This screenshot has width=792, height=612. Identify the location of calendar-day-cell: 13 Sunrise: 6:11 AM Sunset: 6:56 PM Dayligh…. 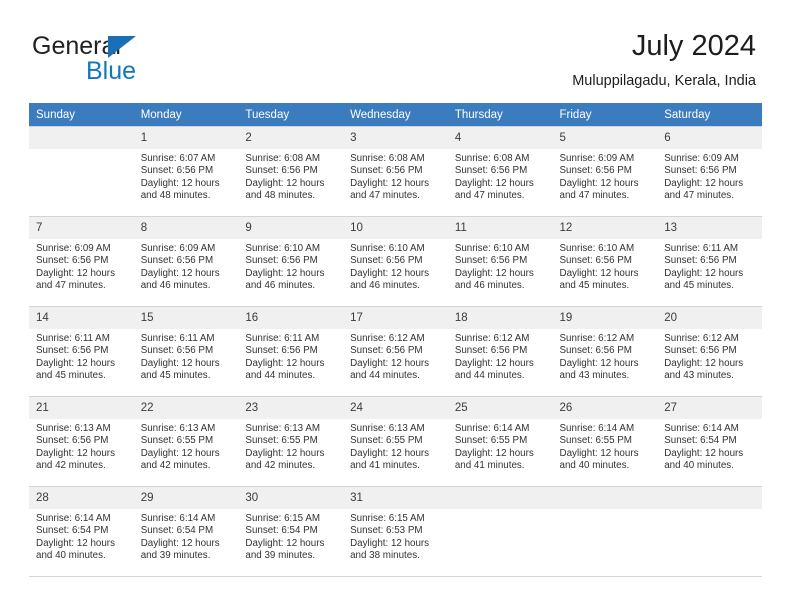
(709, 261).